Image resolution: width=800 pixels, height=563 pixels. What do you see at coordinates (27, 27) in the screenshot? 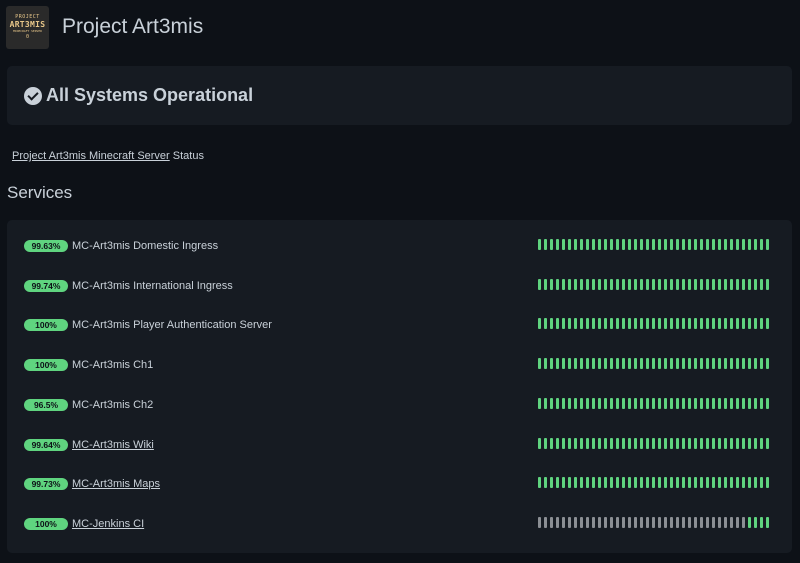
I see `logo: PROJECT ART3MIS MINECRAFT SERVER 0` at bounding box center [27, 27].